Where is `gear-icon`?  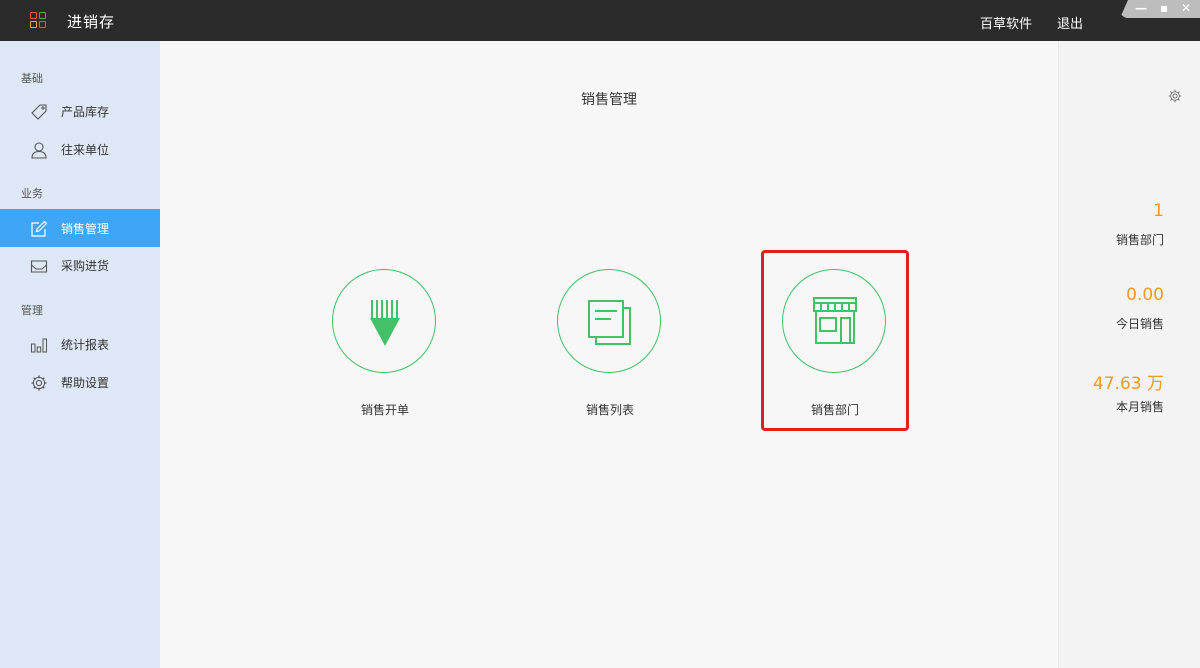
gear-icon is located at coordinates (39, 383).